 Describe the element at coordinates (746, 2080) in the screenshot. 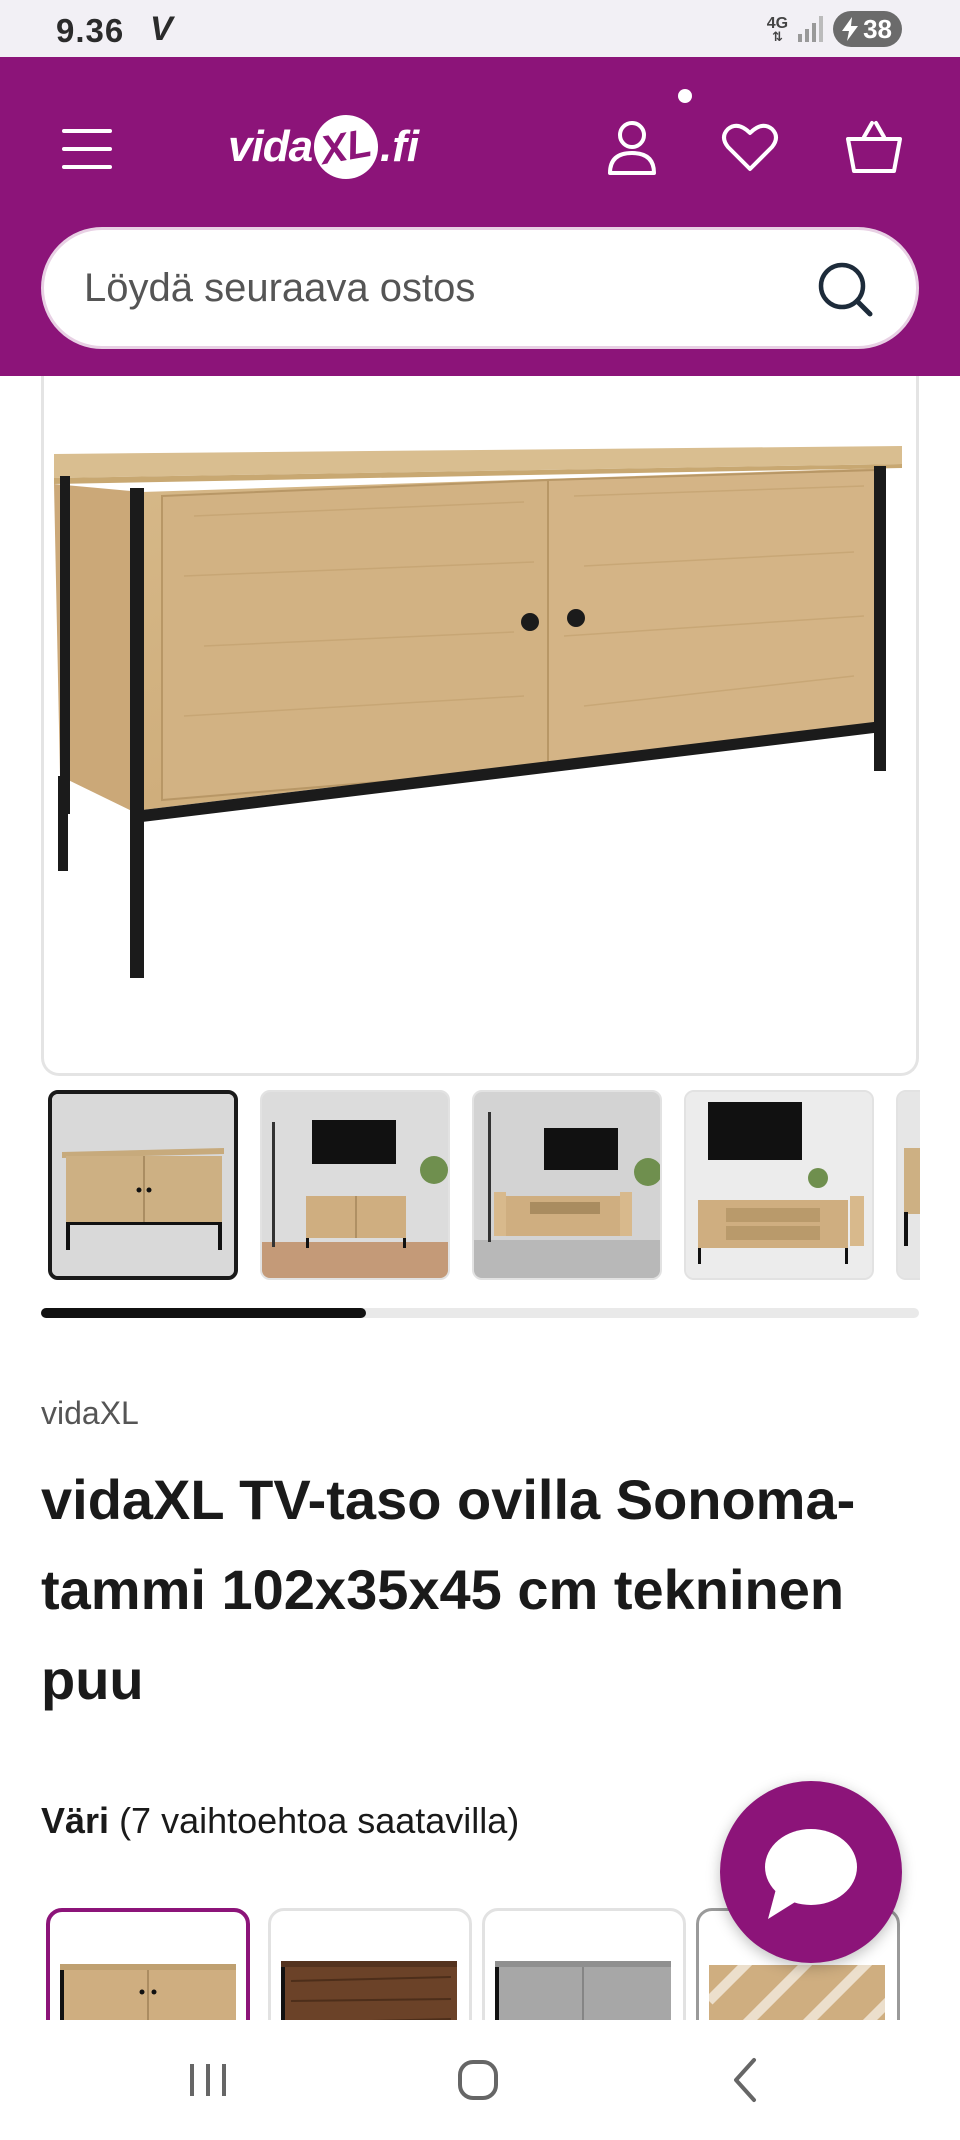

I see `back-icon` at that location.